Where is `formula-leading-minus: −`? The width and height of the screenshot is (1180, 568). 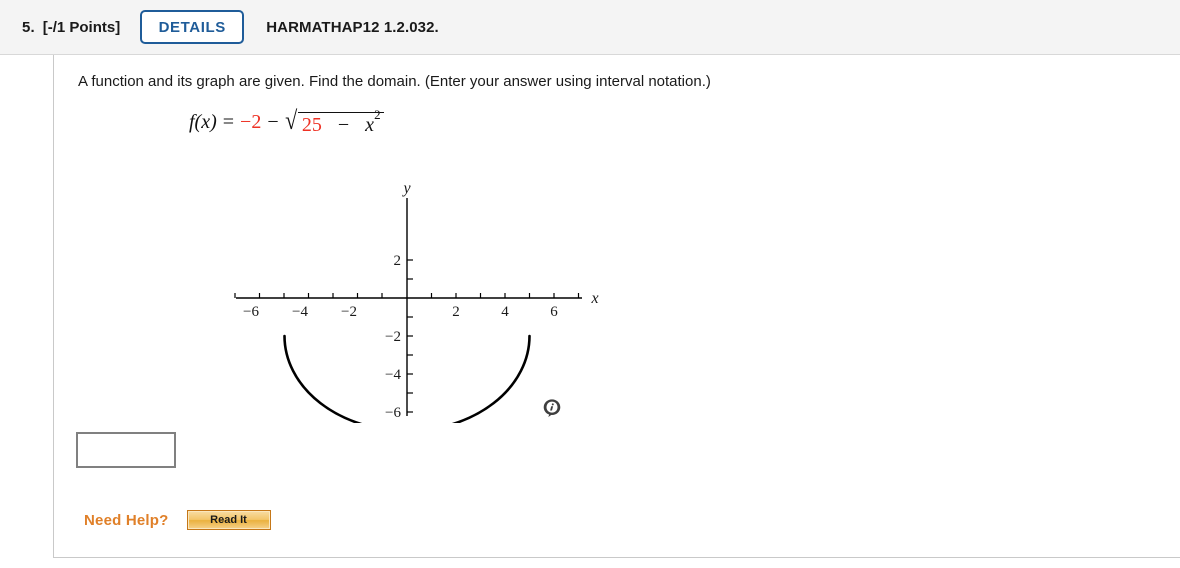 formula-leading-minus: − is located at coordinates (246, 122).